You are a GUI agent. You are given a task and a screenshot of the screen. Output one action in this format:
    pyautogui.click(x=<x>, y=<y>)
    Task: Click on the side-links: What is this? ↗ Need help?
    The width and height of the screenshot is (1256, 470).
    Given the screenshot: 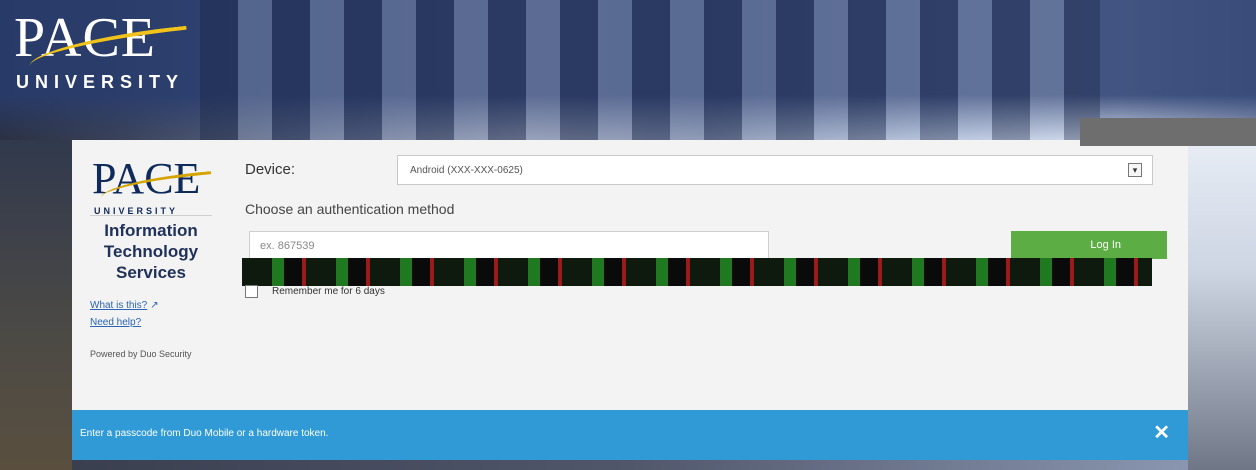 What is the action you would take?
    pyautogui.click(x=124, y=317)
    